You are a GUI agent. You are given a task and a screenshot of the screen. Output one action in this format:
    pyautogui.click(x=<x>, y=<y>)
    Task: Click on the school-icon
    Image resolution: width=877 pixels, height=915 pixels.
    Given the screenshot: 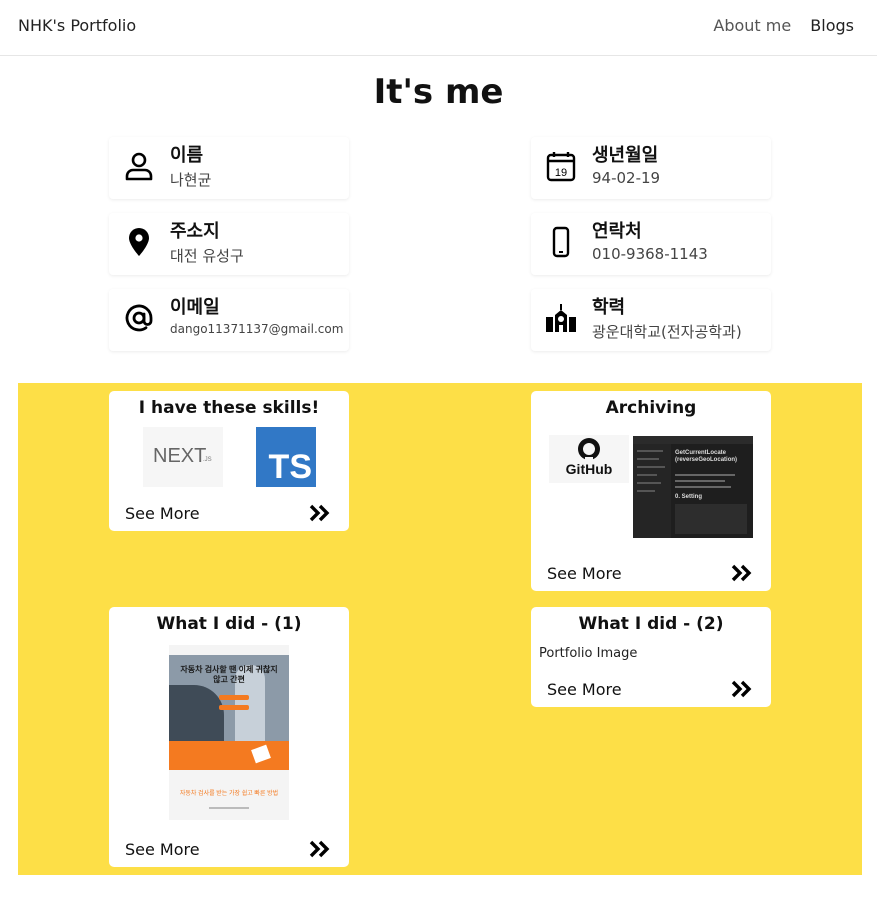 What is the action you would take?
    pyautogui.click(x=561, y=318)
    